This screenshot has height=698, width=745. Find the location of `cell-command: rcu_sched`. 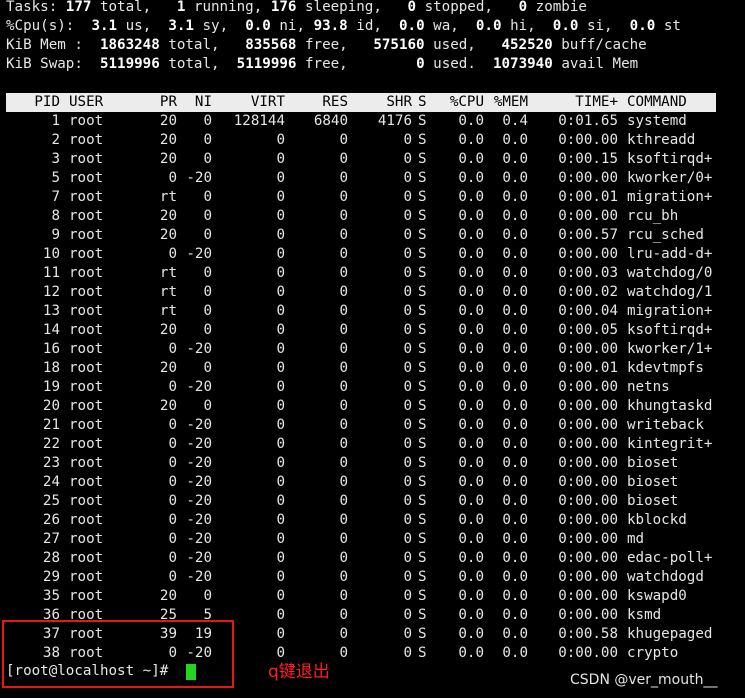

cell-command: rcu_sched is located at coordinates (665, 235).